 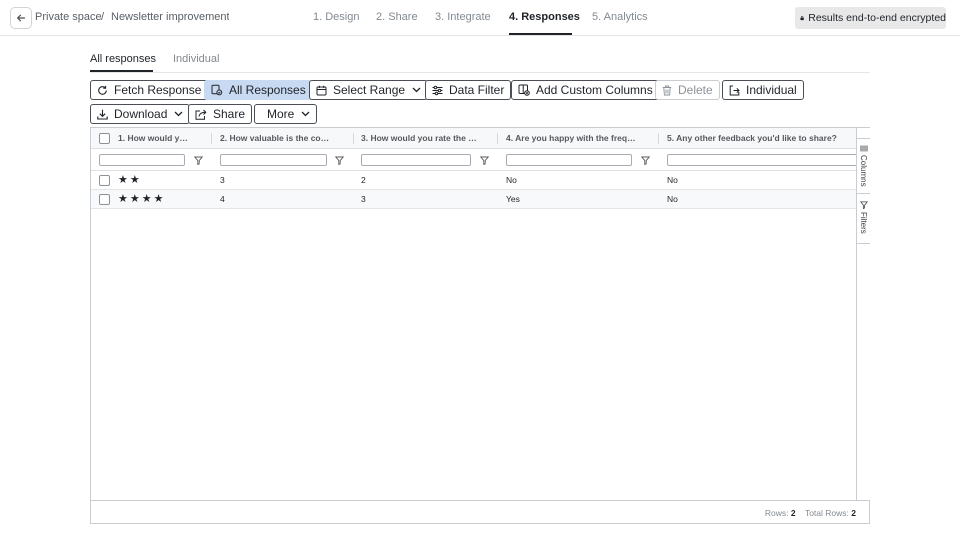 I want to click on filter-input-q2, so click(x=273, y=160).